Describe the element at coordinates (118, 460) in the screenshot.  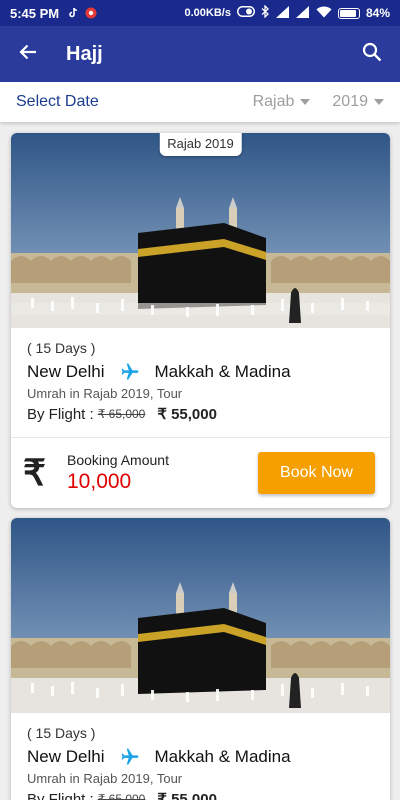
I see `booking-amount-label: Booking Amount` at that location.